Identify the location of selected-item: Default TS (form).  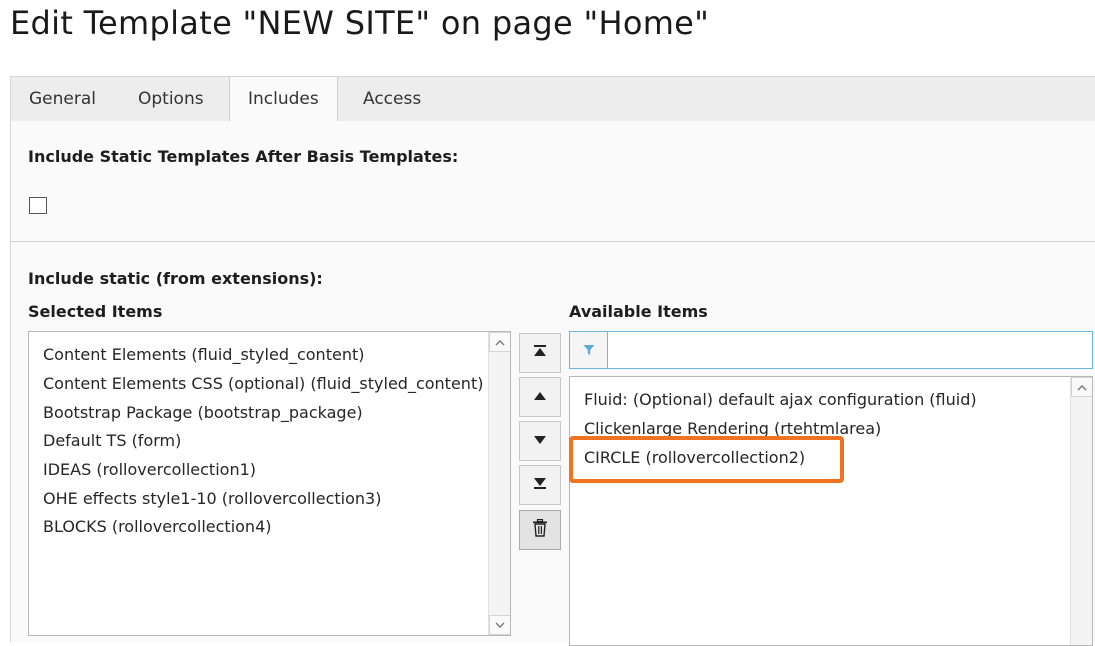
(112, 440).